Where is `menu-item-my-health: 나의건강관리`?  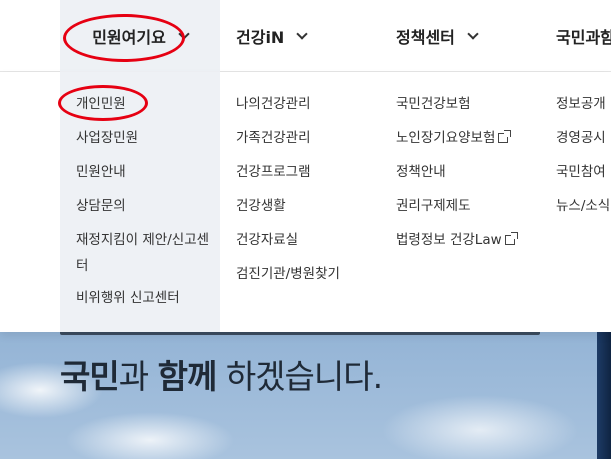 menu-item-my-health: 나의건강관리 is located at coordinates (273, 104).